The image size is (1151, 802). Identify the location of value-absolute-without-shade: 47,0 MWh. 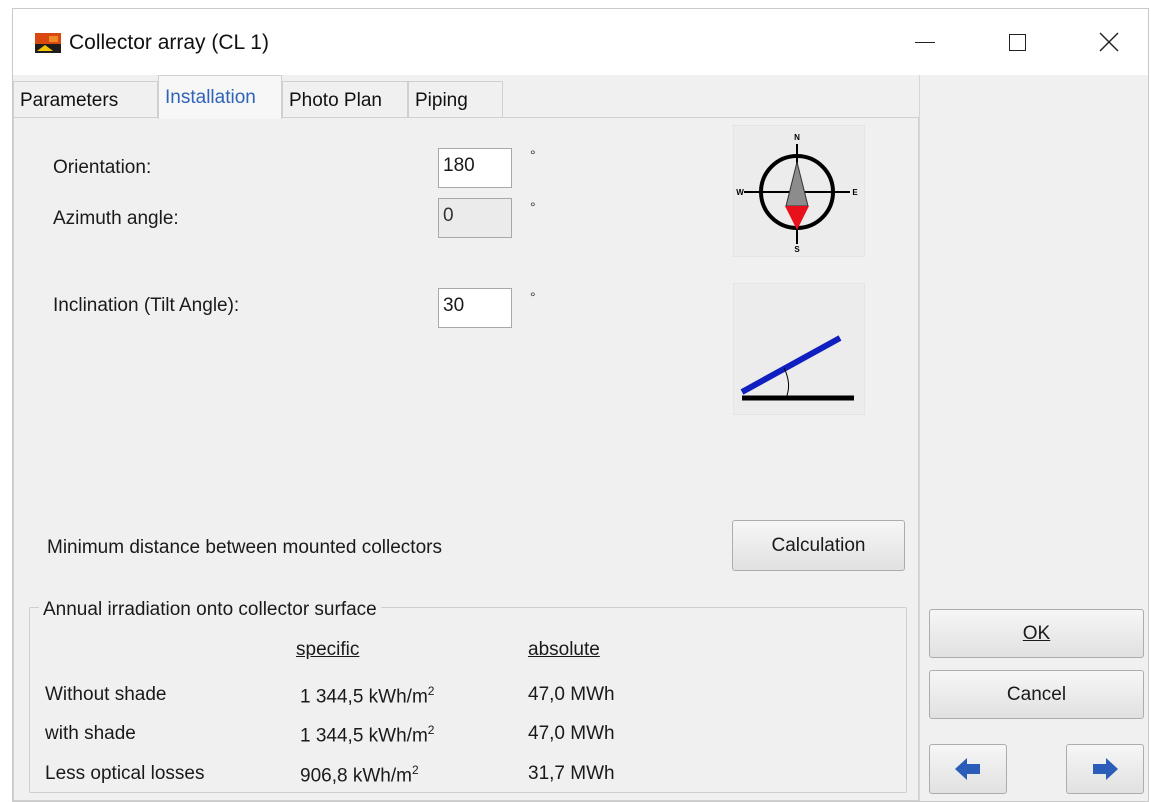
(571, 694).